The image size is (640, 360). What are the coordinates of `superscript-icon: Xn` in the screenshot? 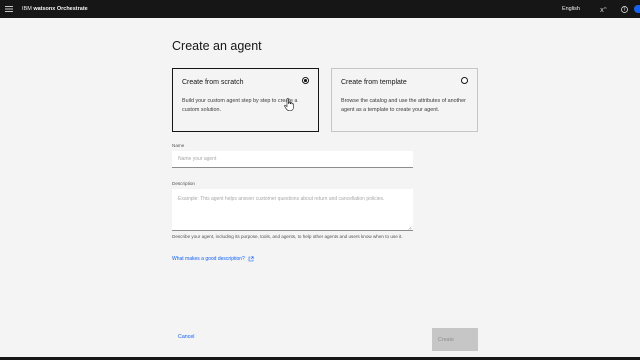 It's located at (604, 9).